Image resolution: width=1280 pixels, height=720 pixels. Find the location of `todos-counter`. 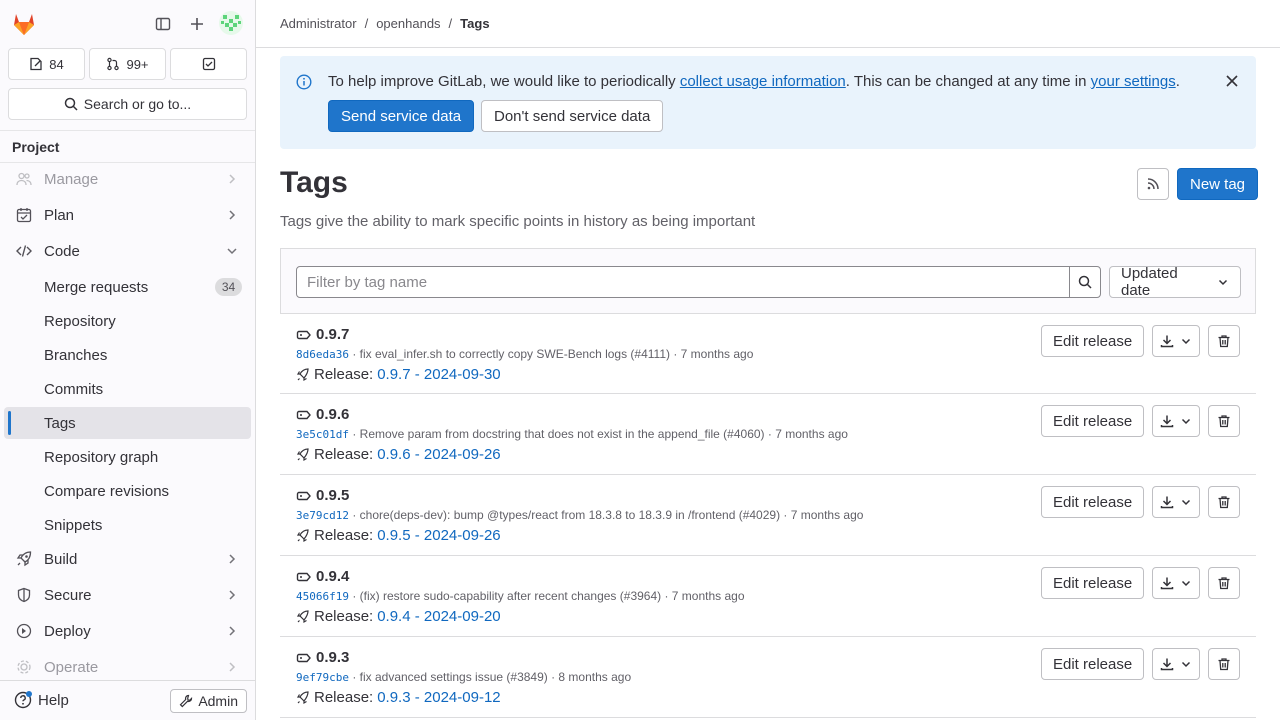

todos-counter is located at coordinates (208, 64).